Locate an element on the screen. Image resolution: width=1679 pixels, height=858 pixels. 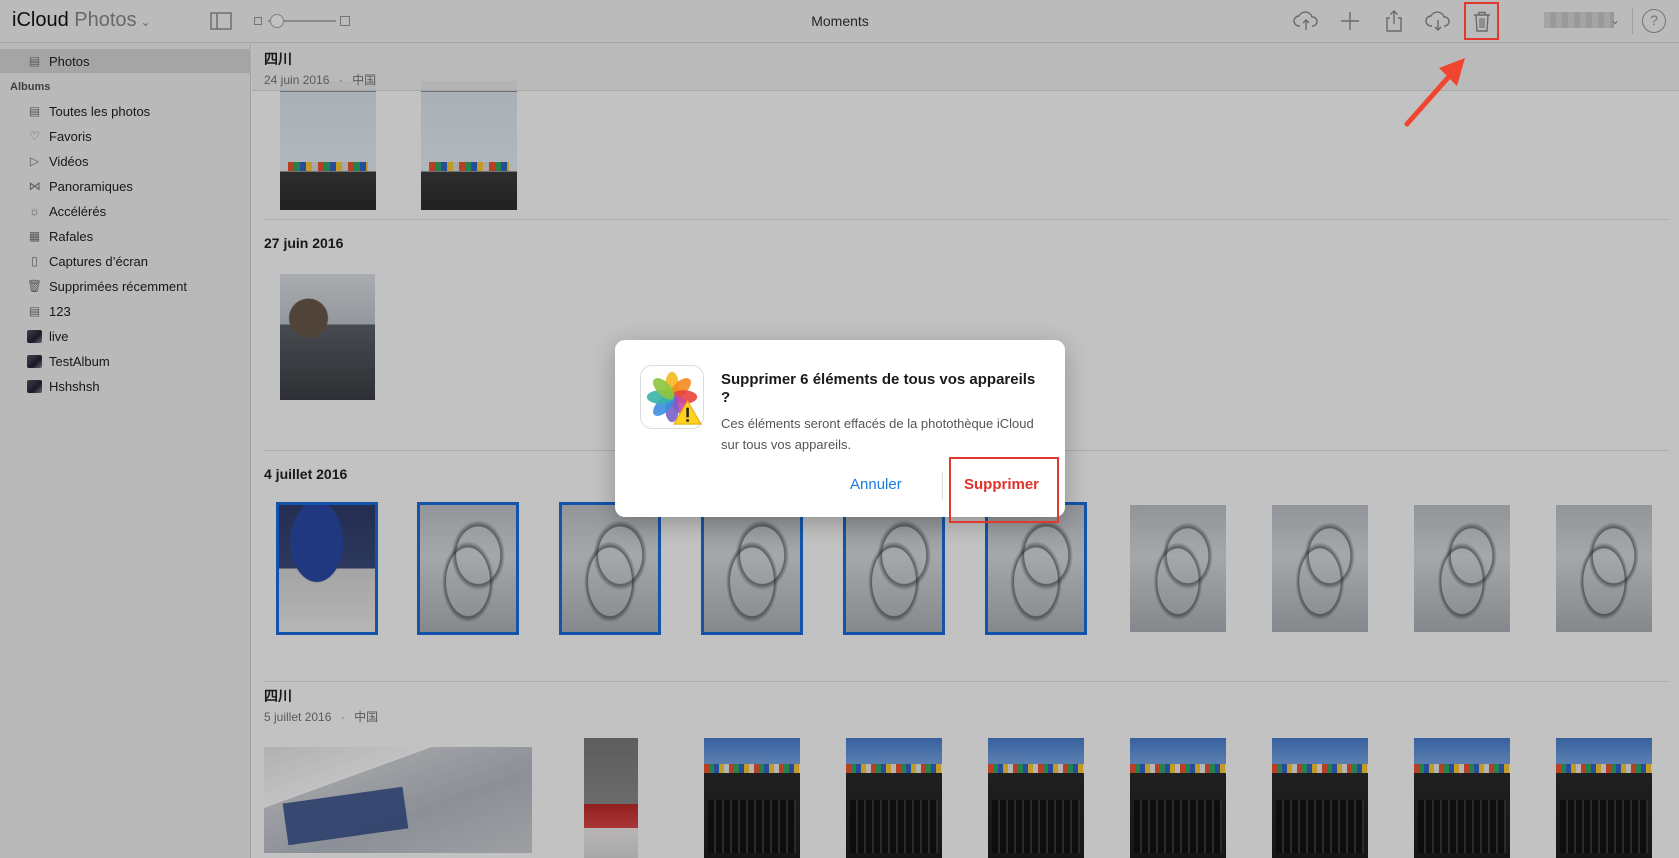
photos-warning-icon is located at coordinates (672, 397).